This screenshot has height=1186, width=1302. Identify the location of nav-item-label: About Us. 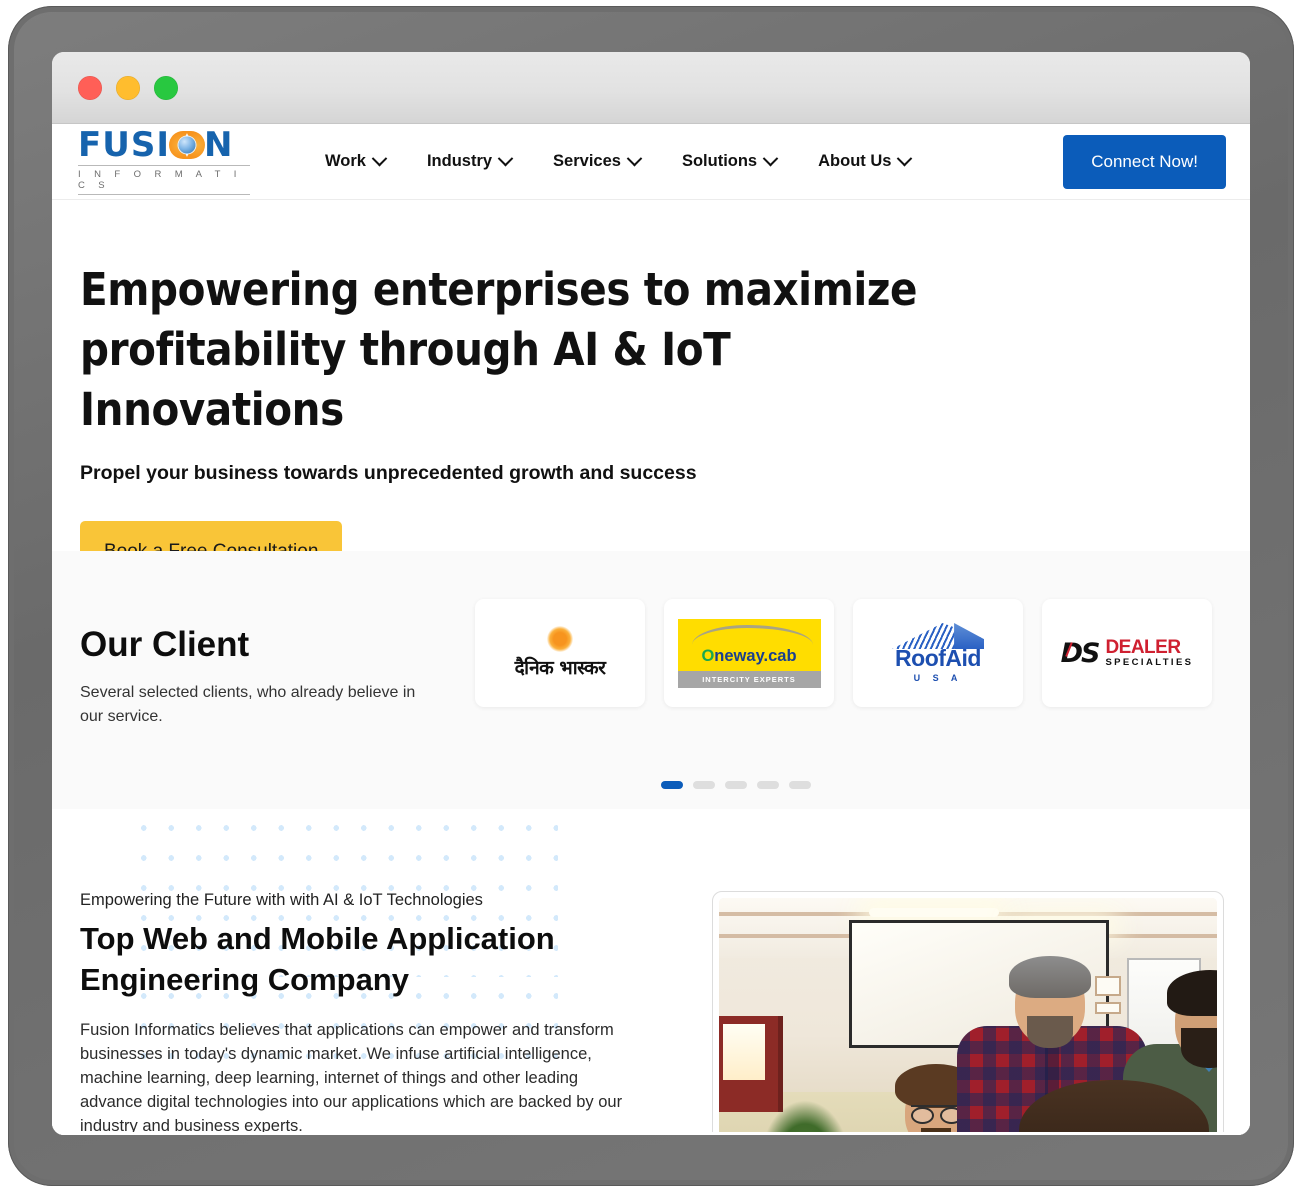
(855, 161).